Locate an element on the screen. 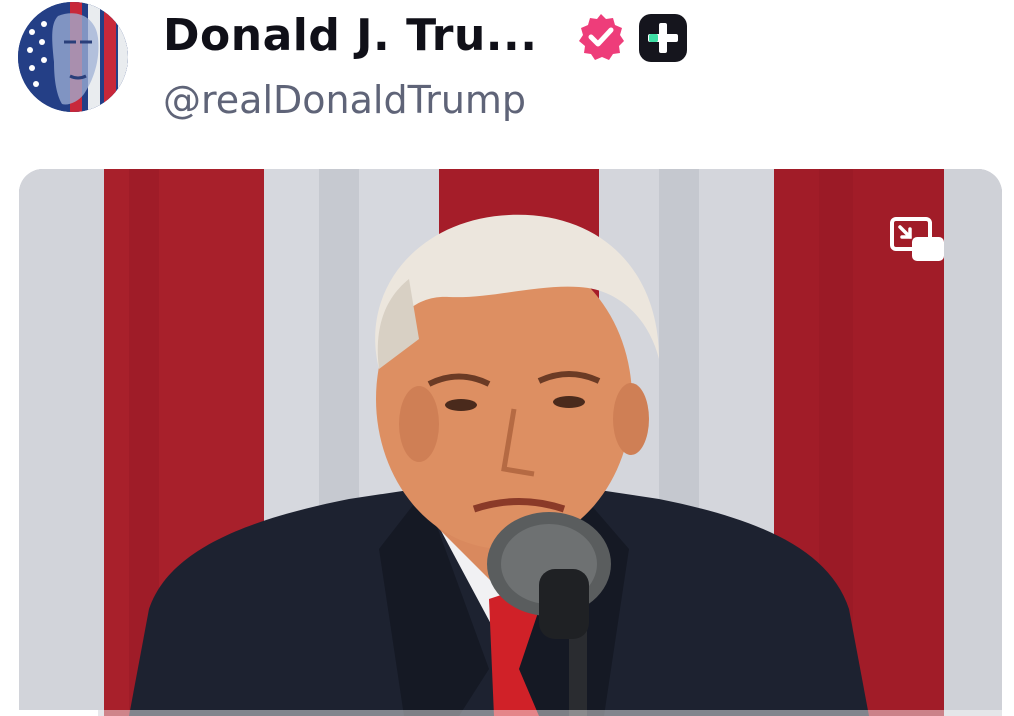  picture-in-picture-icon is located at coordinates (918, 240).